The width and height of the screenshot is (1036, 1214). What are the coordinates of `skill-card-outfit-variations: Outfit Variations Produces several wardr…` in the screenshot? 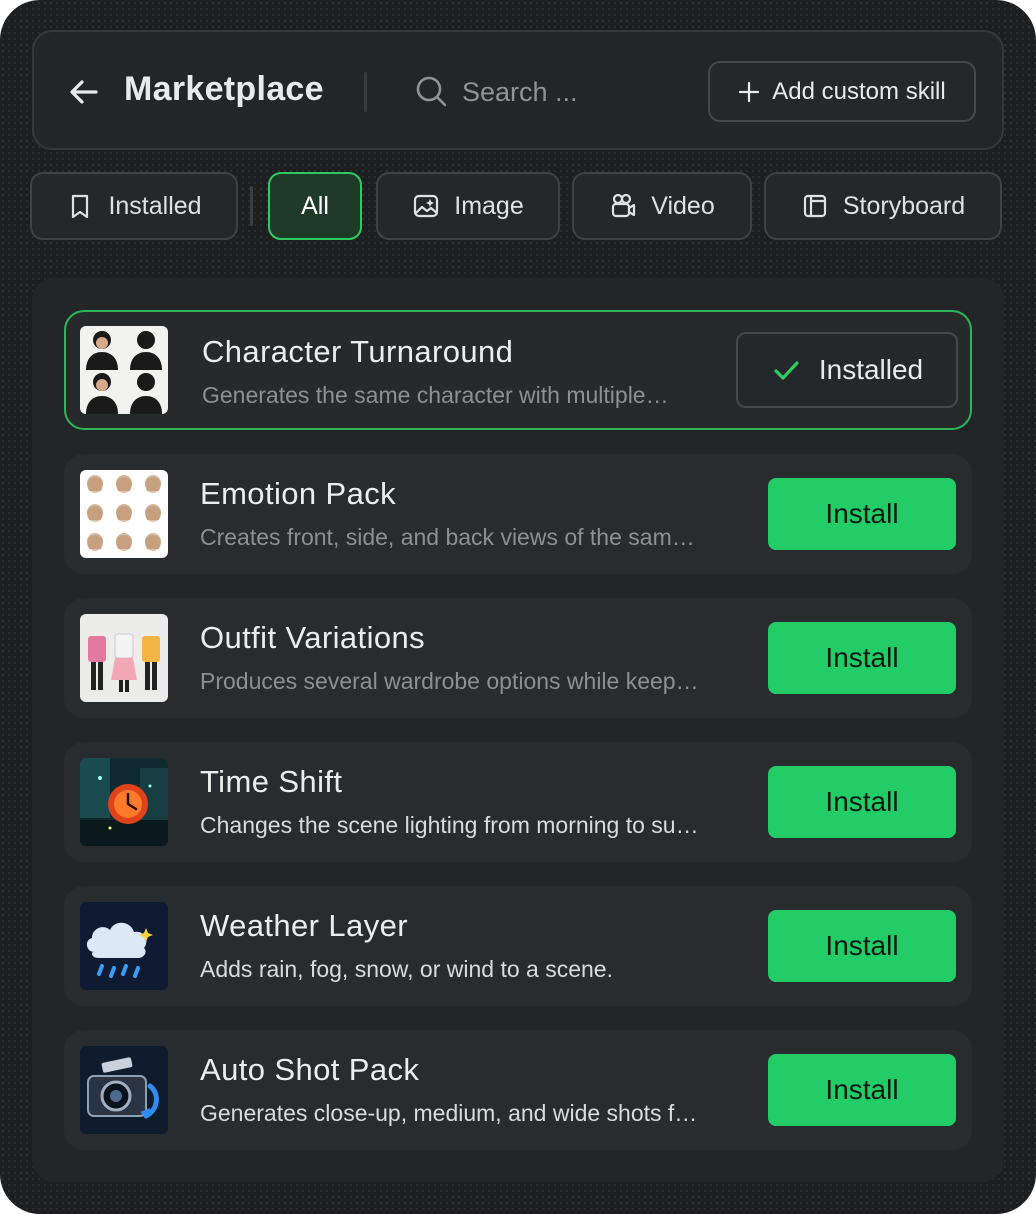 It's located at (518, 658).